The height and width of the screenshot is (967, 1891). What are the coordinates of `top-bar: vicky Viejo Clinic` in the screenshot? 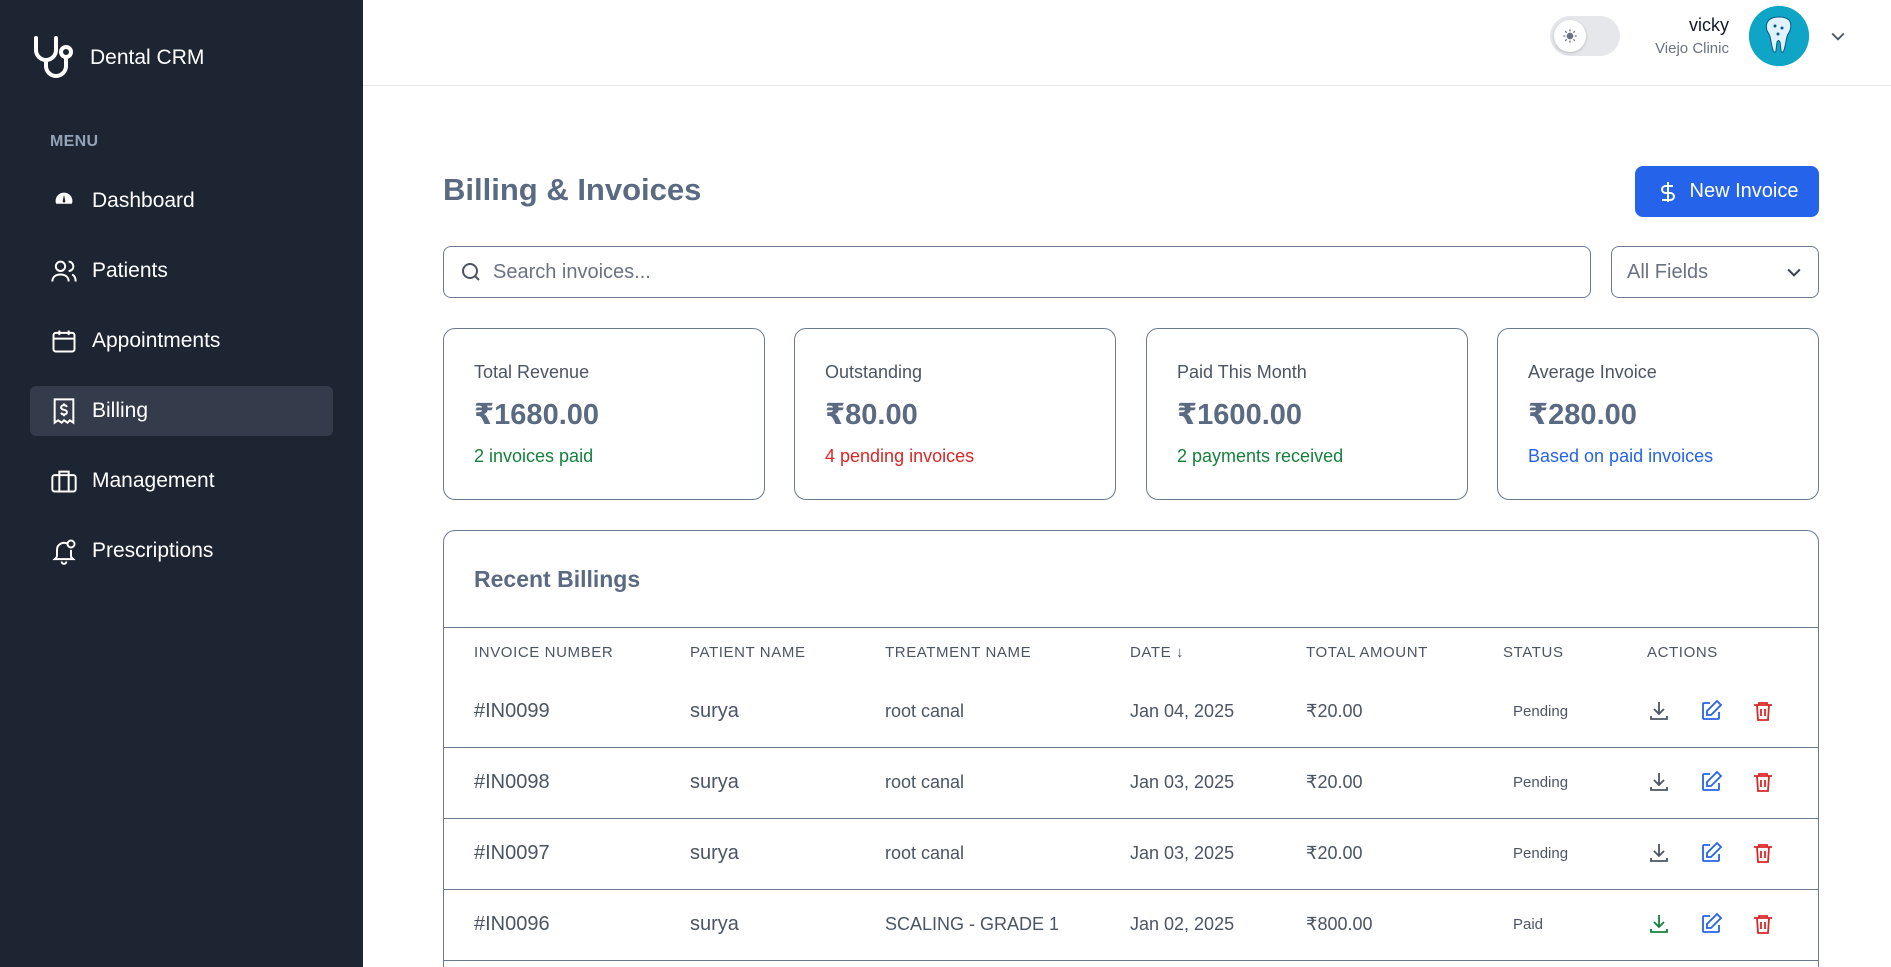 It's located at (1127, 43).